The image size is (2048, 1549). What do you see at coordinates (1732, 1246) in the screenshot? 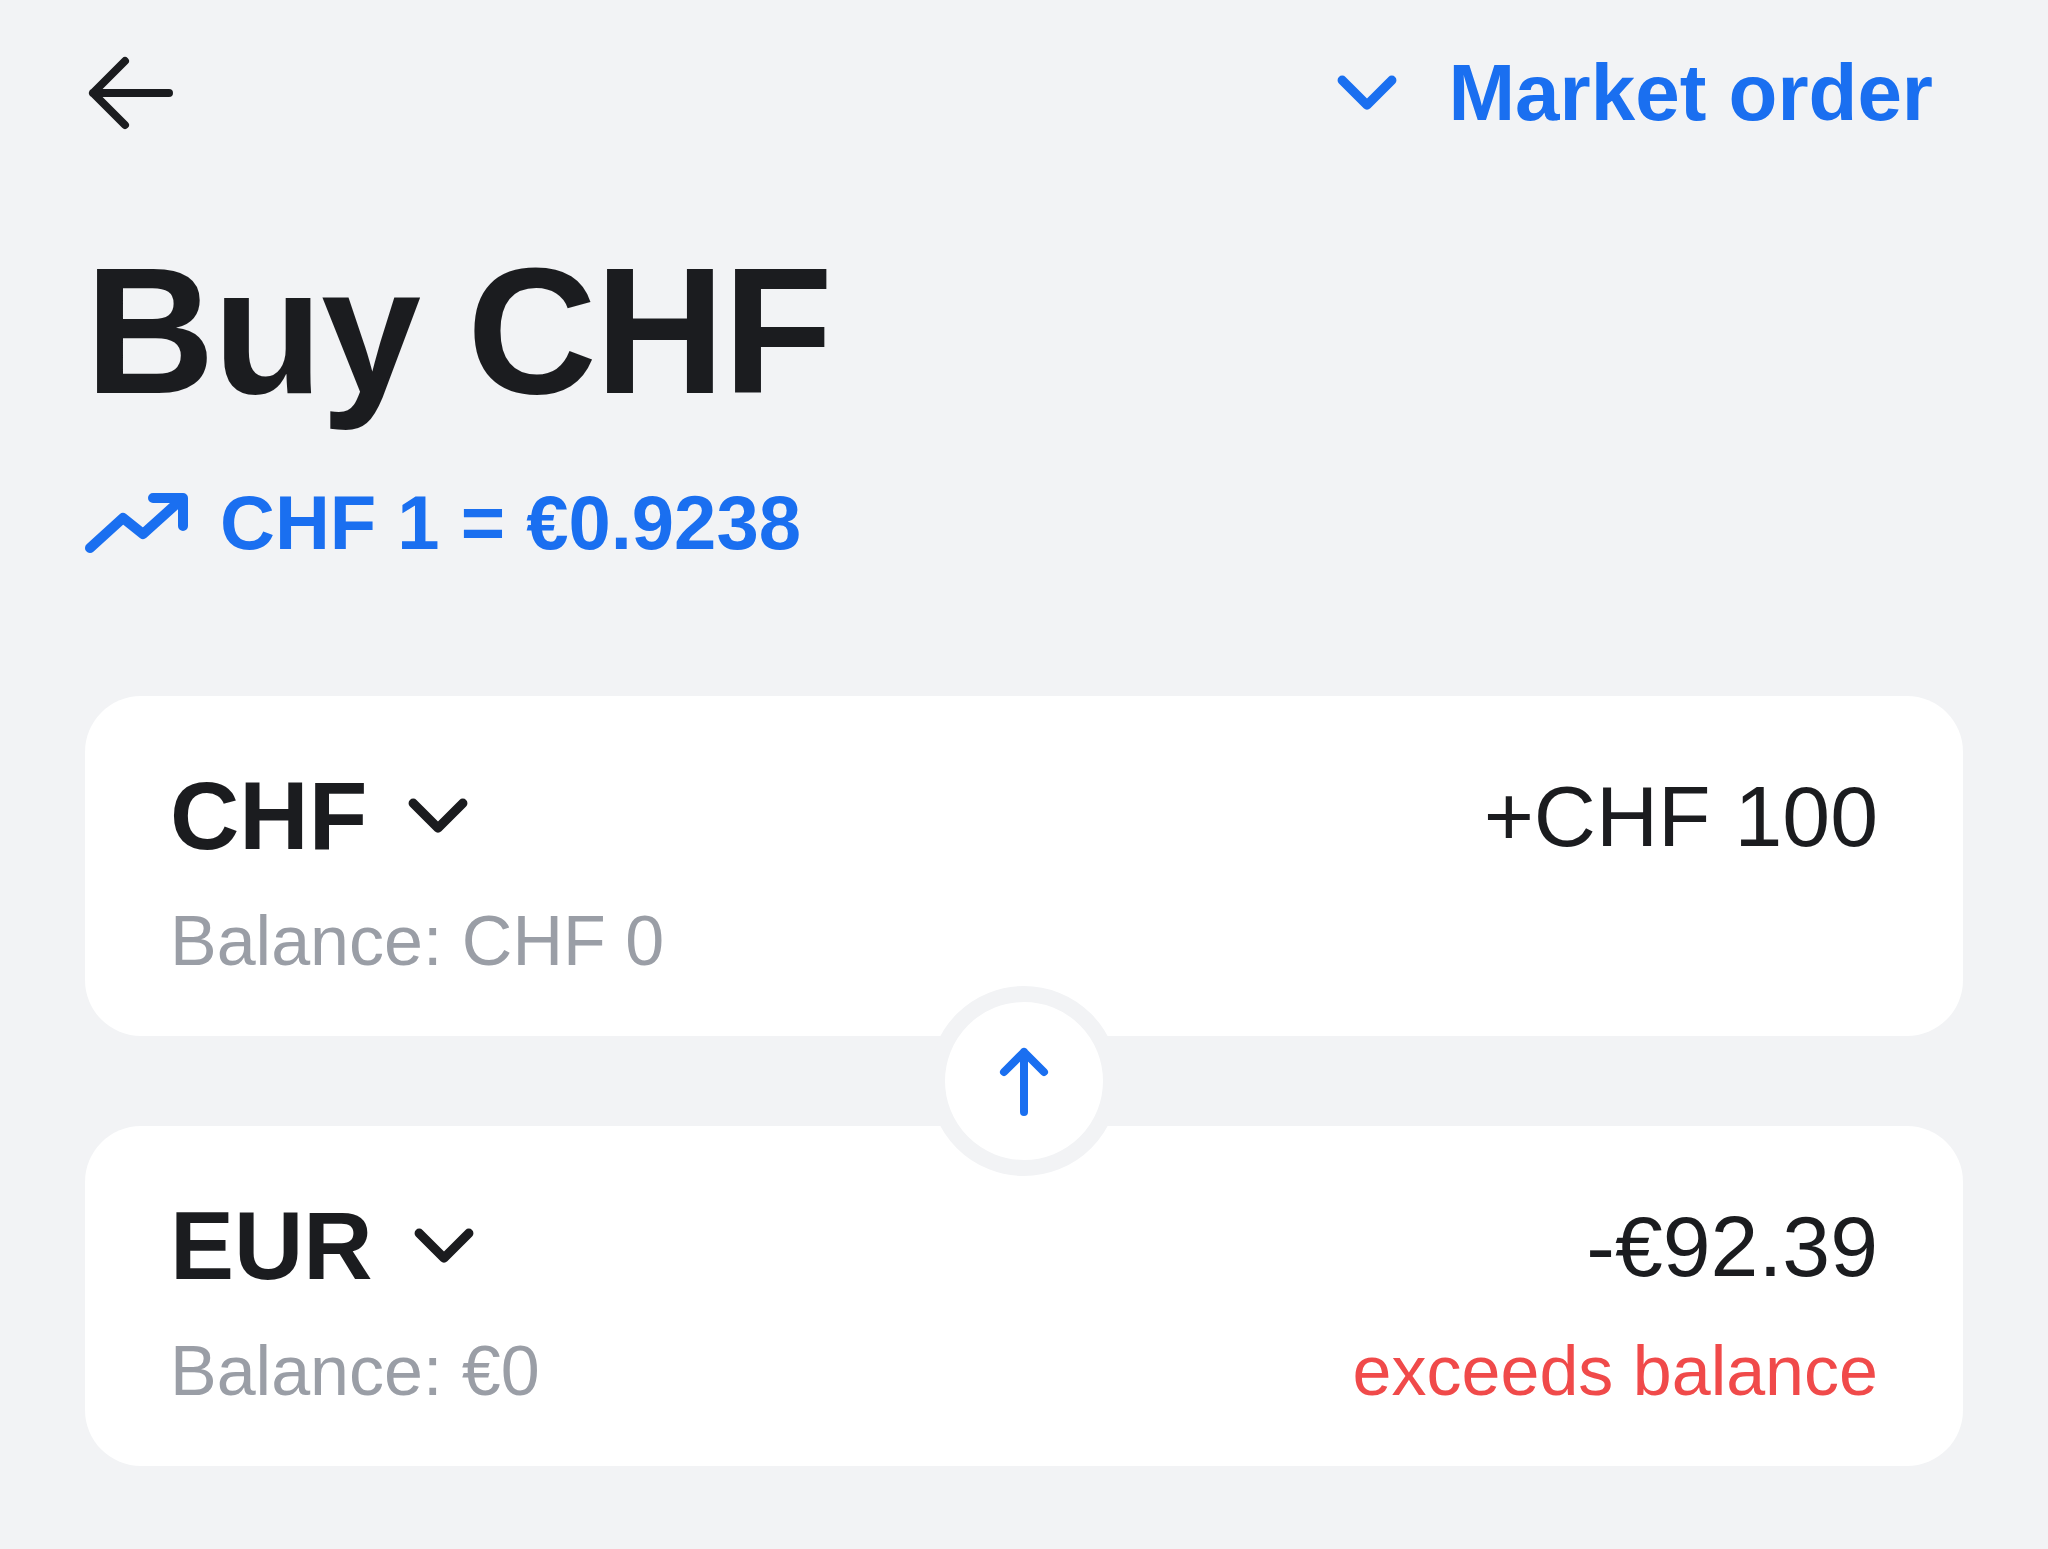
I see `amount-value: -€92.39` at bounding box center [1732, 1246].